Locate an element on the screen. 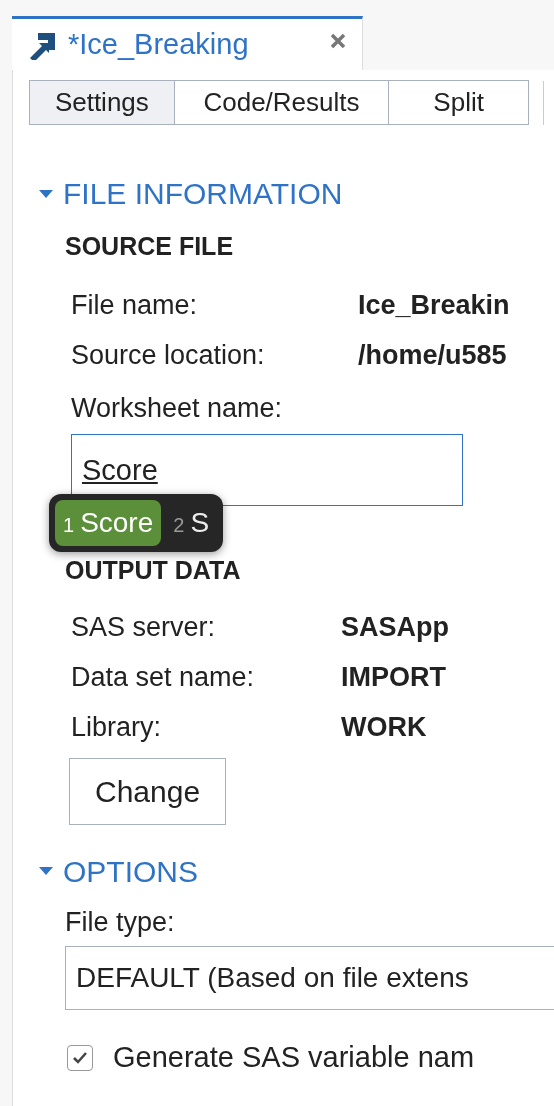  check-icon is located at coordinates (80, 1057).